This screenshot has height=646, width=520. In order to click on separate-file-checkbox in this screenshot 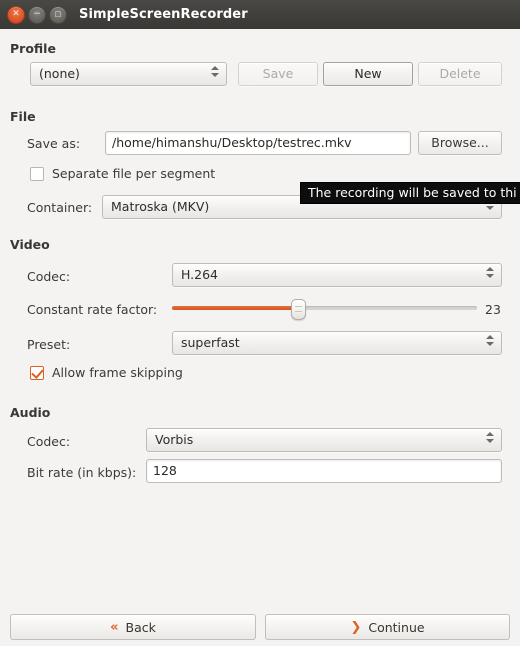, I will do `click(37, 173)`.